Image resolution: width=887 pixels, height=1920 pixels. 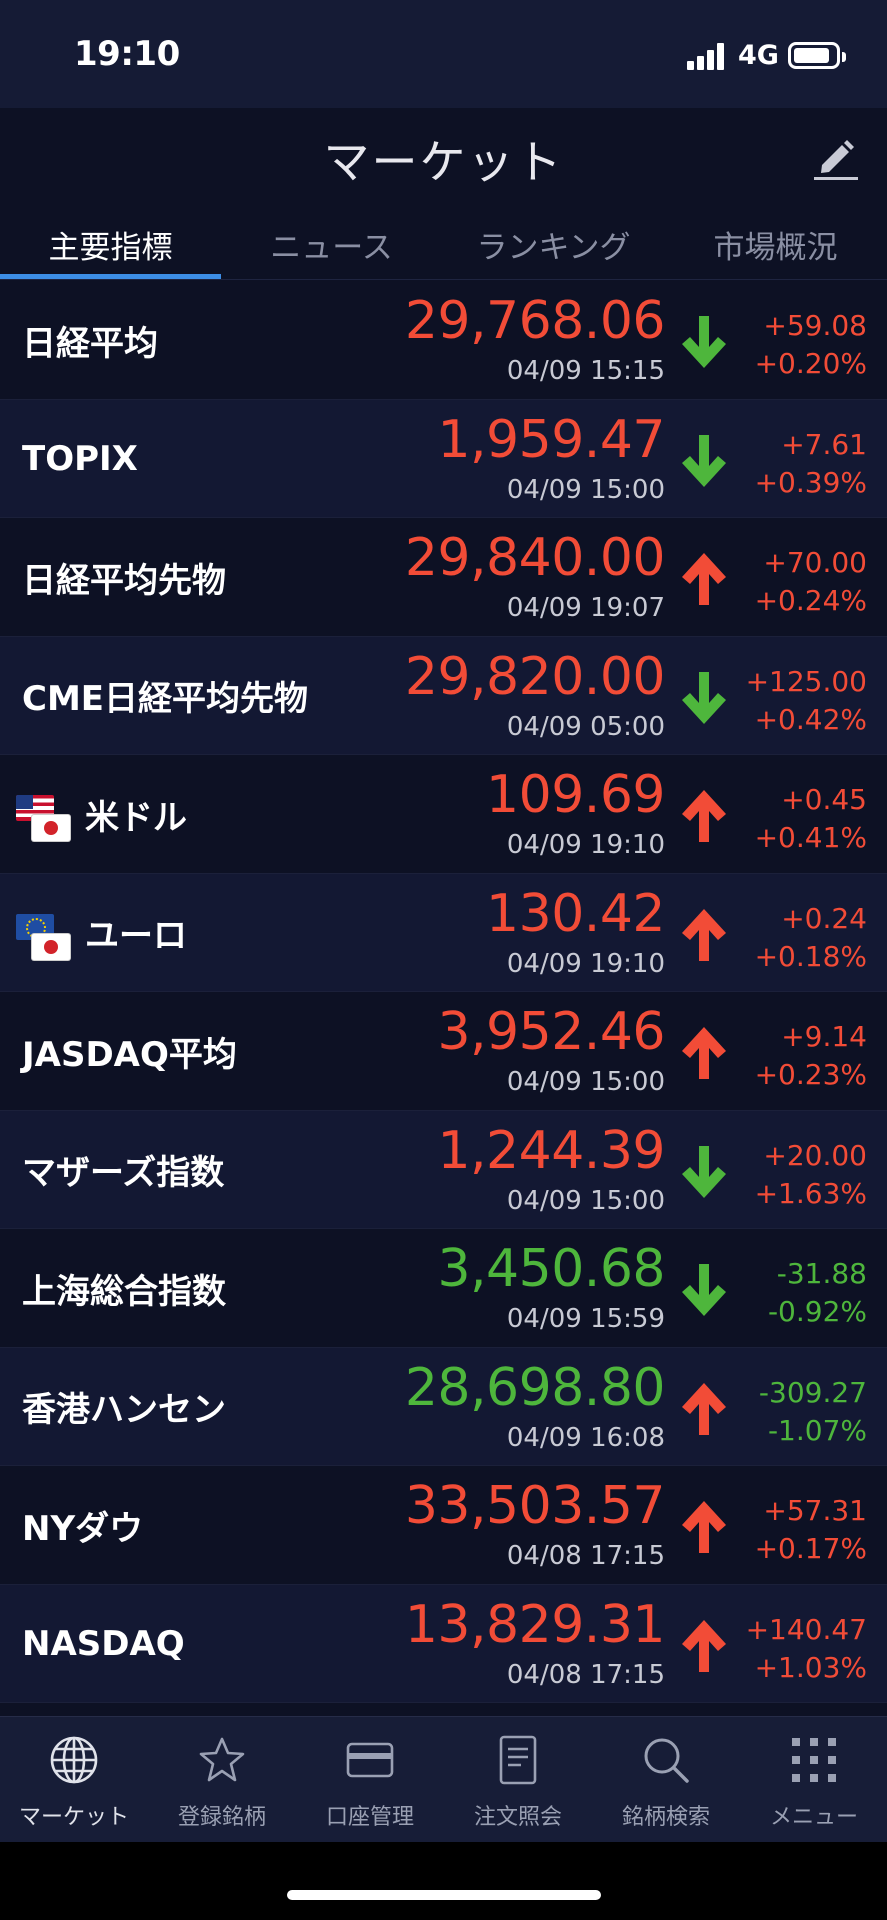 What do you see at coordinates (443, 1288) in the screenshot?
I see `market-row: 上海総合指数 3,450.68 04/09 15:59 -31.88 -0.92%` at bounding box center [443, 1288].